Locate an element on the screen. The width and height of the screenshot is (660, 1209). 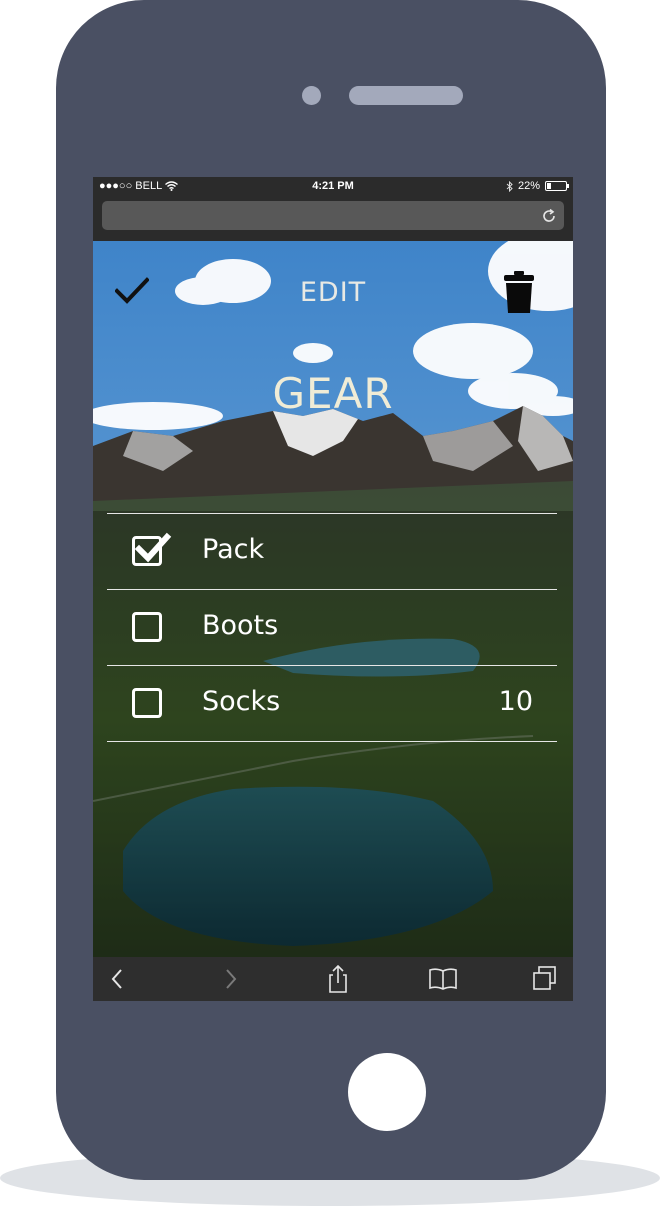
list-item: Pack is located at coordinates (332, 551).